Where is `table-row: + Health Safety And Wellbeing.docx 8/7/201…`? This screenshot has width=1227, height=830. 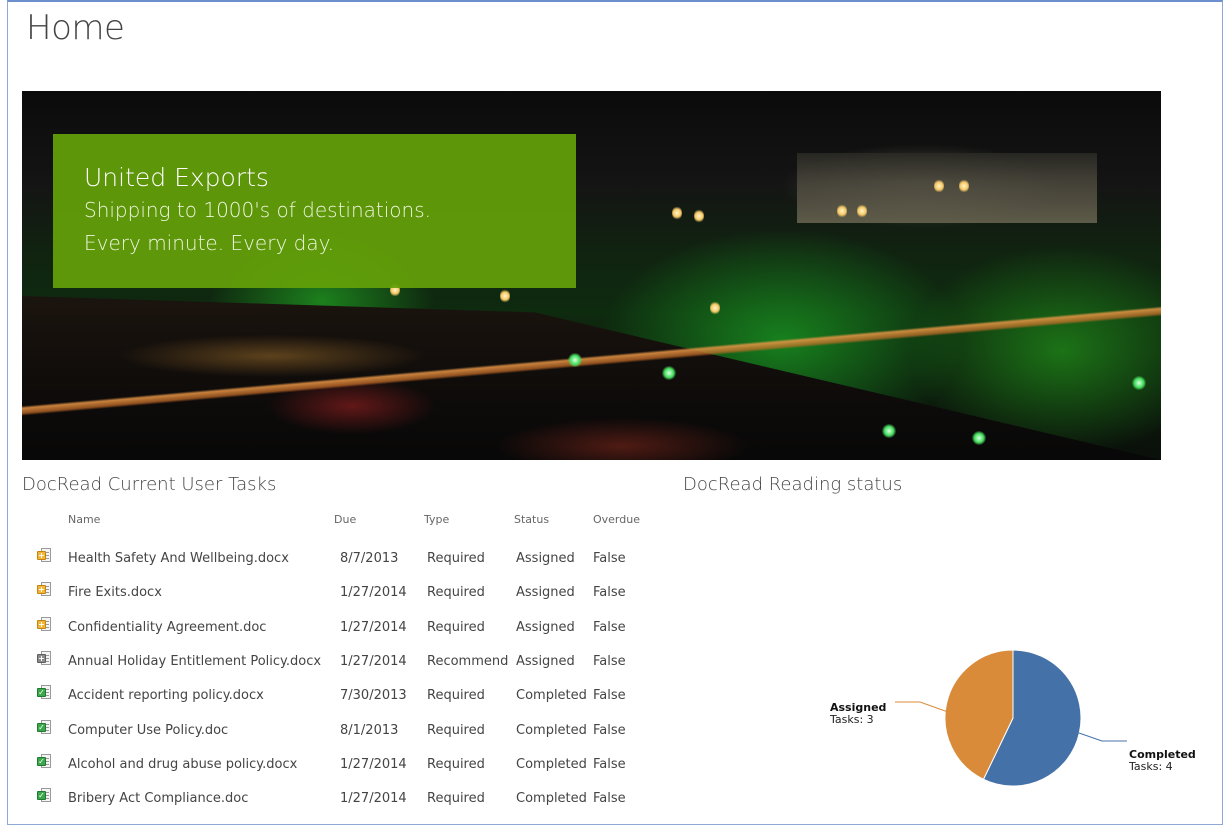 table-row: + Health Safety And Wellbeing.docx 8/7/201… is located at coordinates (349, 560).